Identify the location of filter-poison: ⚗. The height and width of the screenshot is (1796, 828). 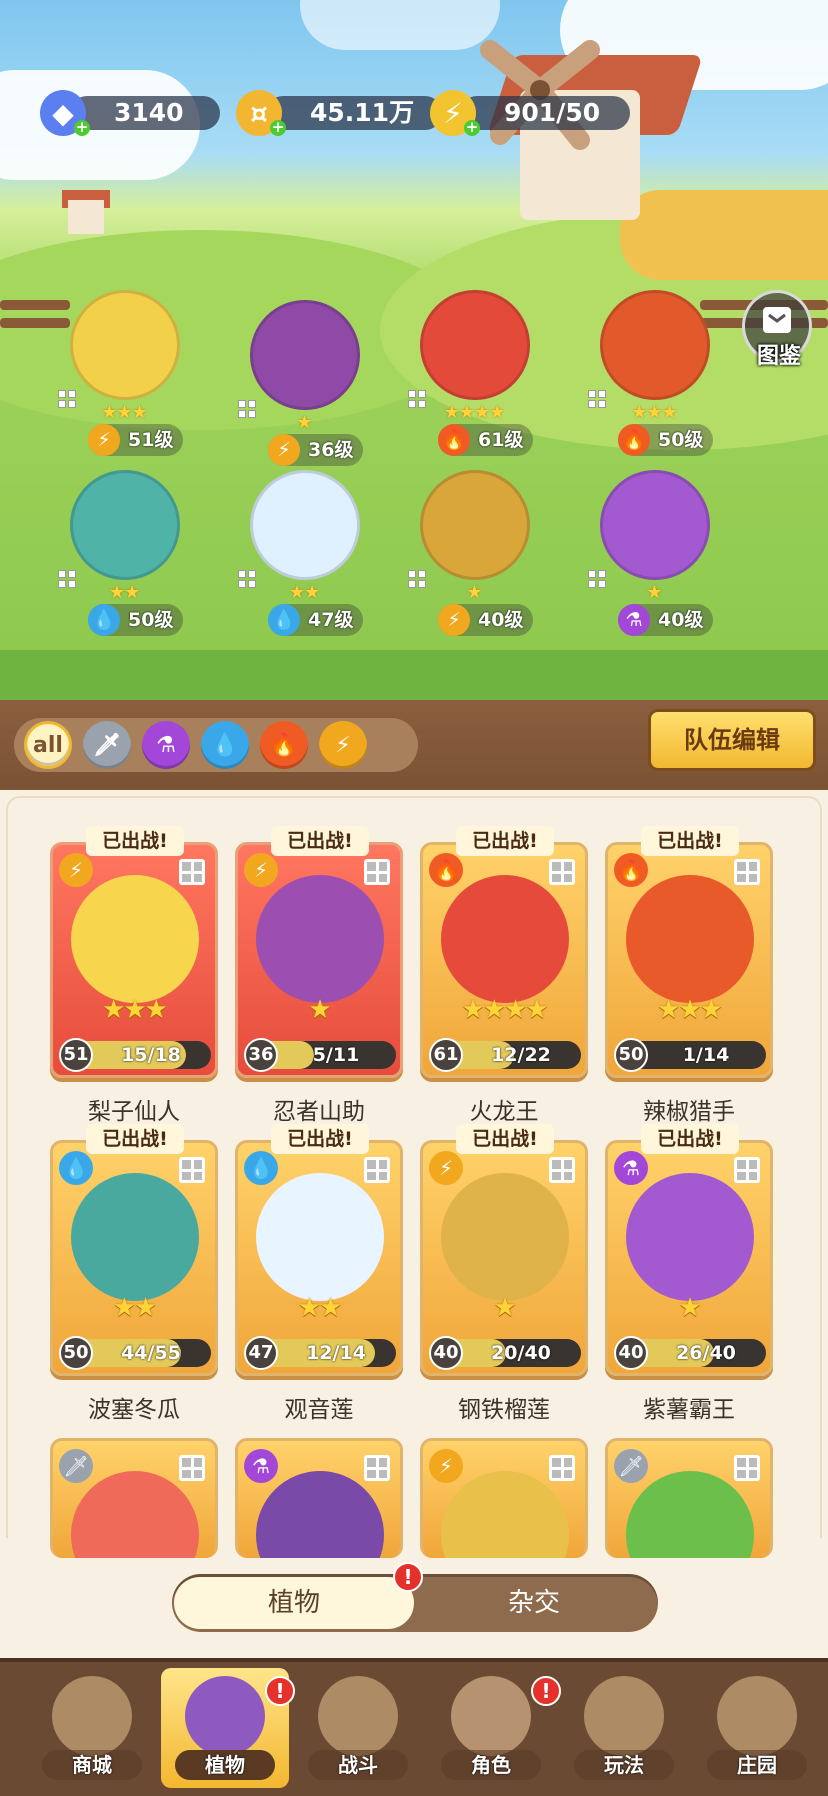
(166, 745).